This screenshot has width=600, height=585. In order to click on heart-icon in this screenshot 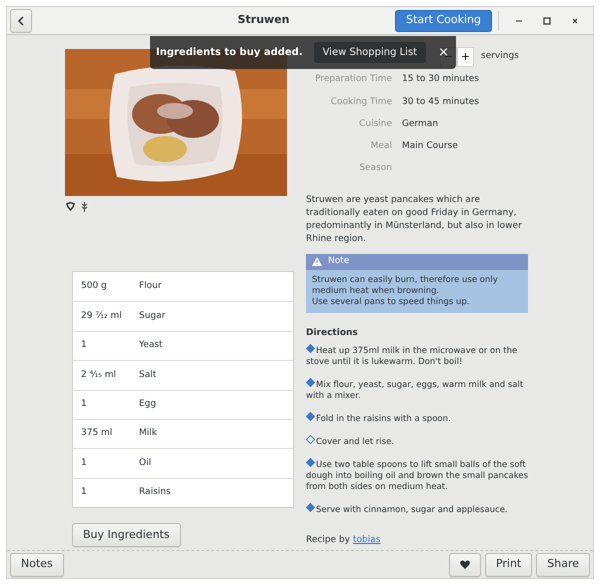, I will do `click(465, 564)`.